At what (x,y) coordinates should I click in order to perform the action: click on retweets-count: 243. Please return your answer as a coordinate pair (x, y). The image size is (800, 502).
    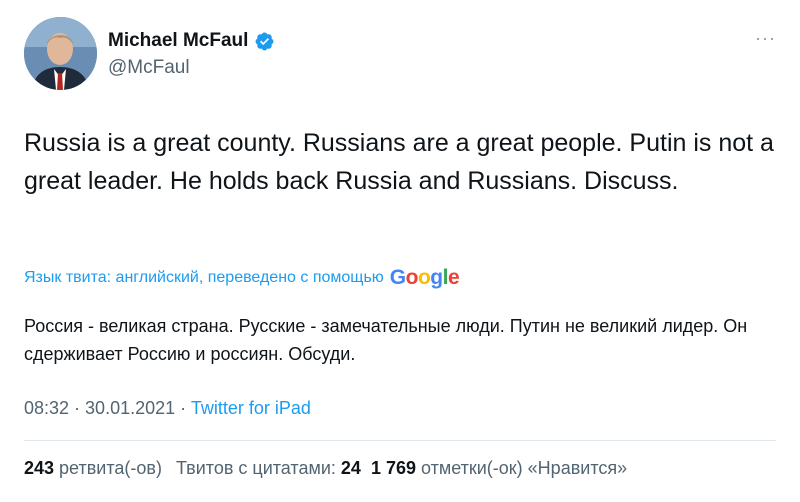
    Looking at the image, I should click on (39, 468).